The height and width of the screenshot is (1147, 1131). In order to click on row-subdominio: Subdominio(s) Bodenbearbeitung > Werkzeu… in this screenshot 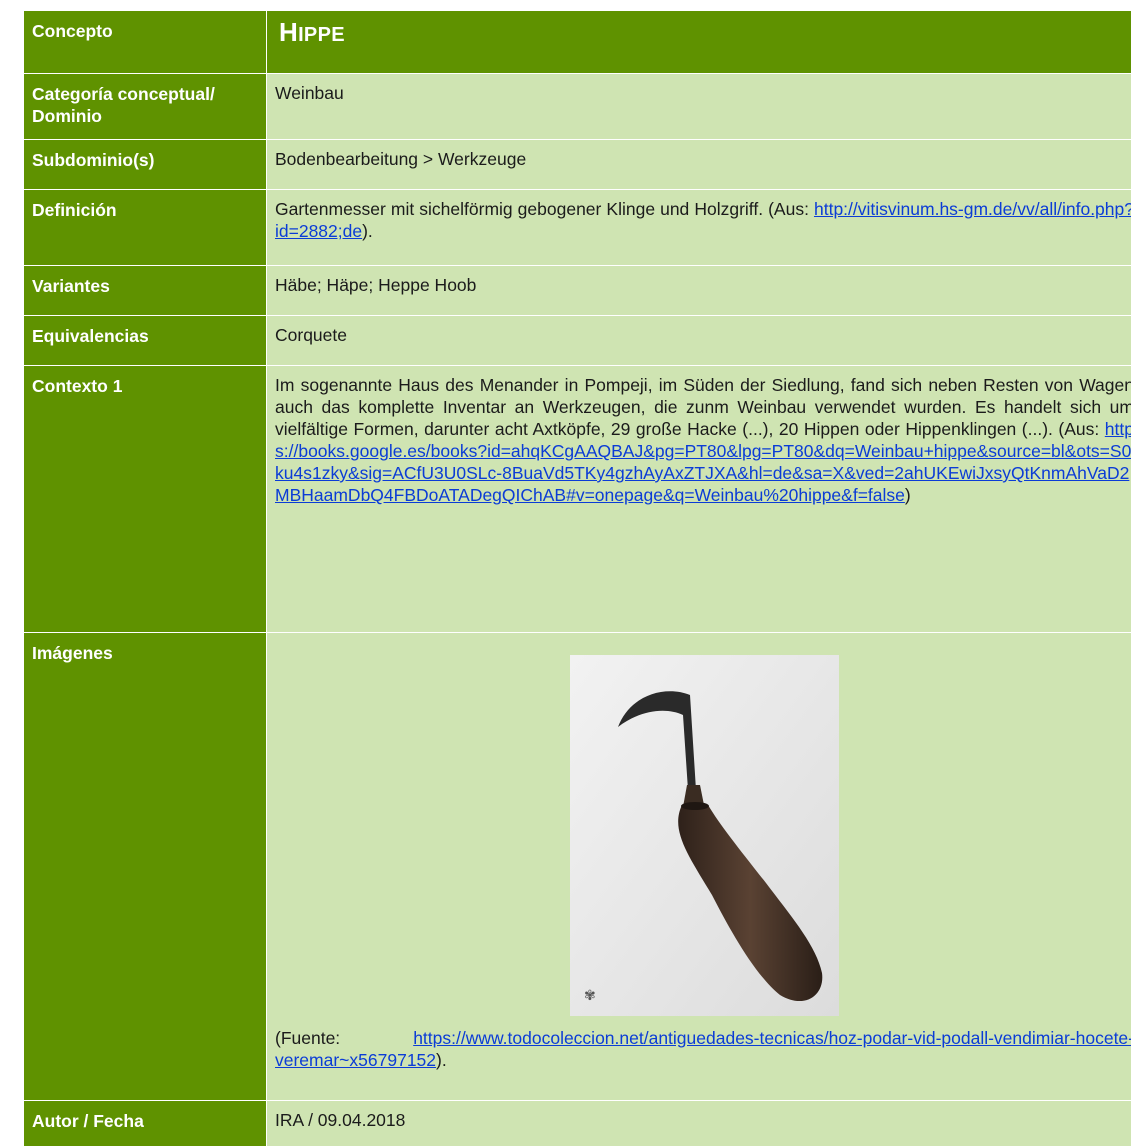, I will do `click(577, 165)`.